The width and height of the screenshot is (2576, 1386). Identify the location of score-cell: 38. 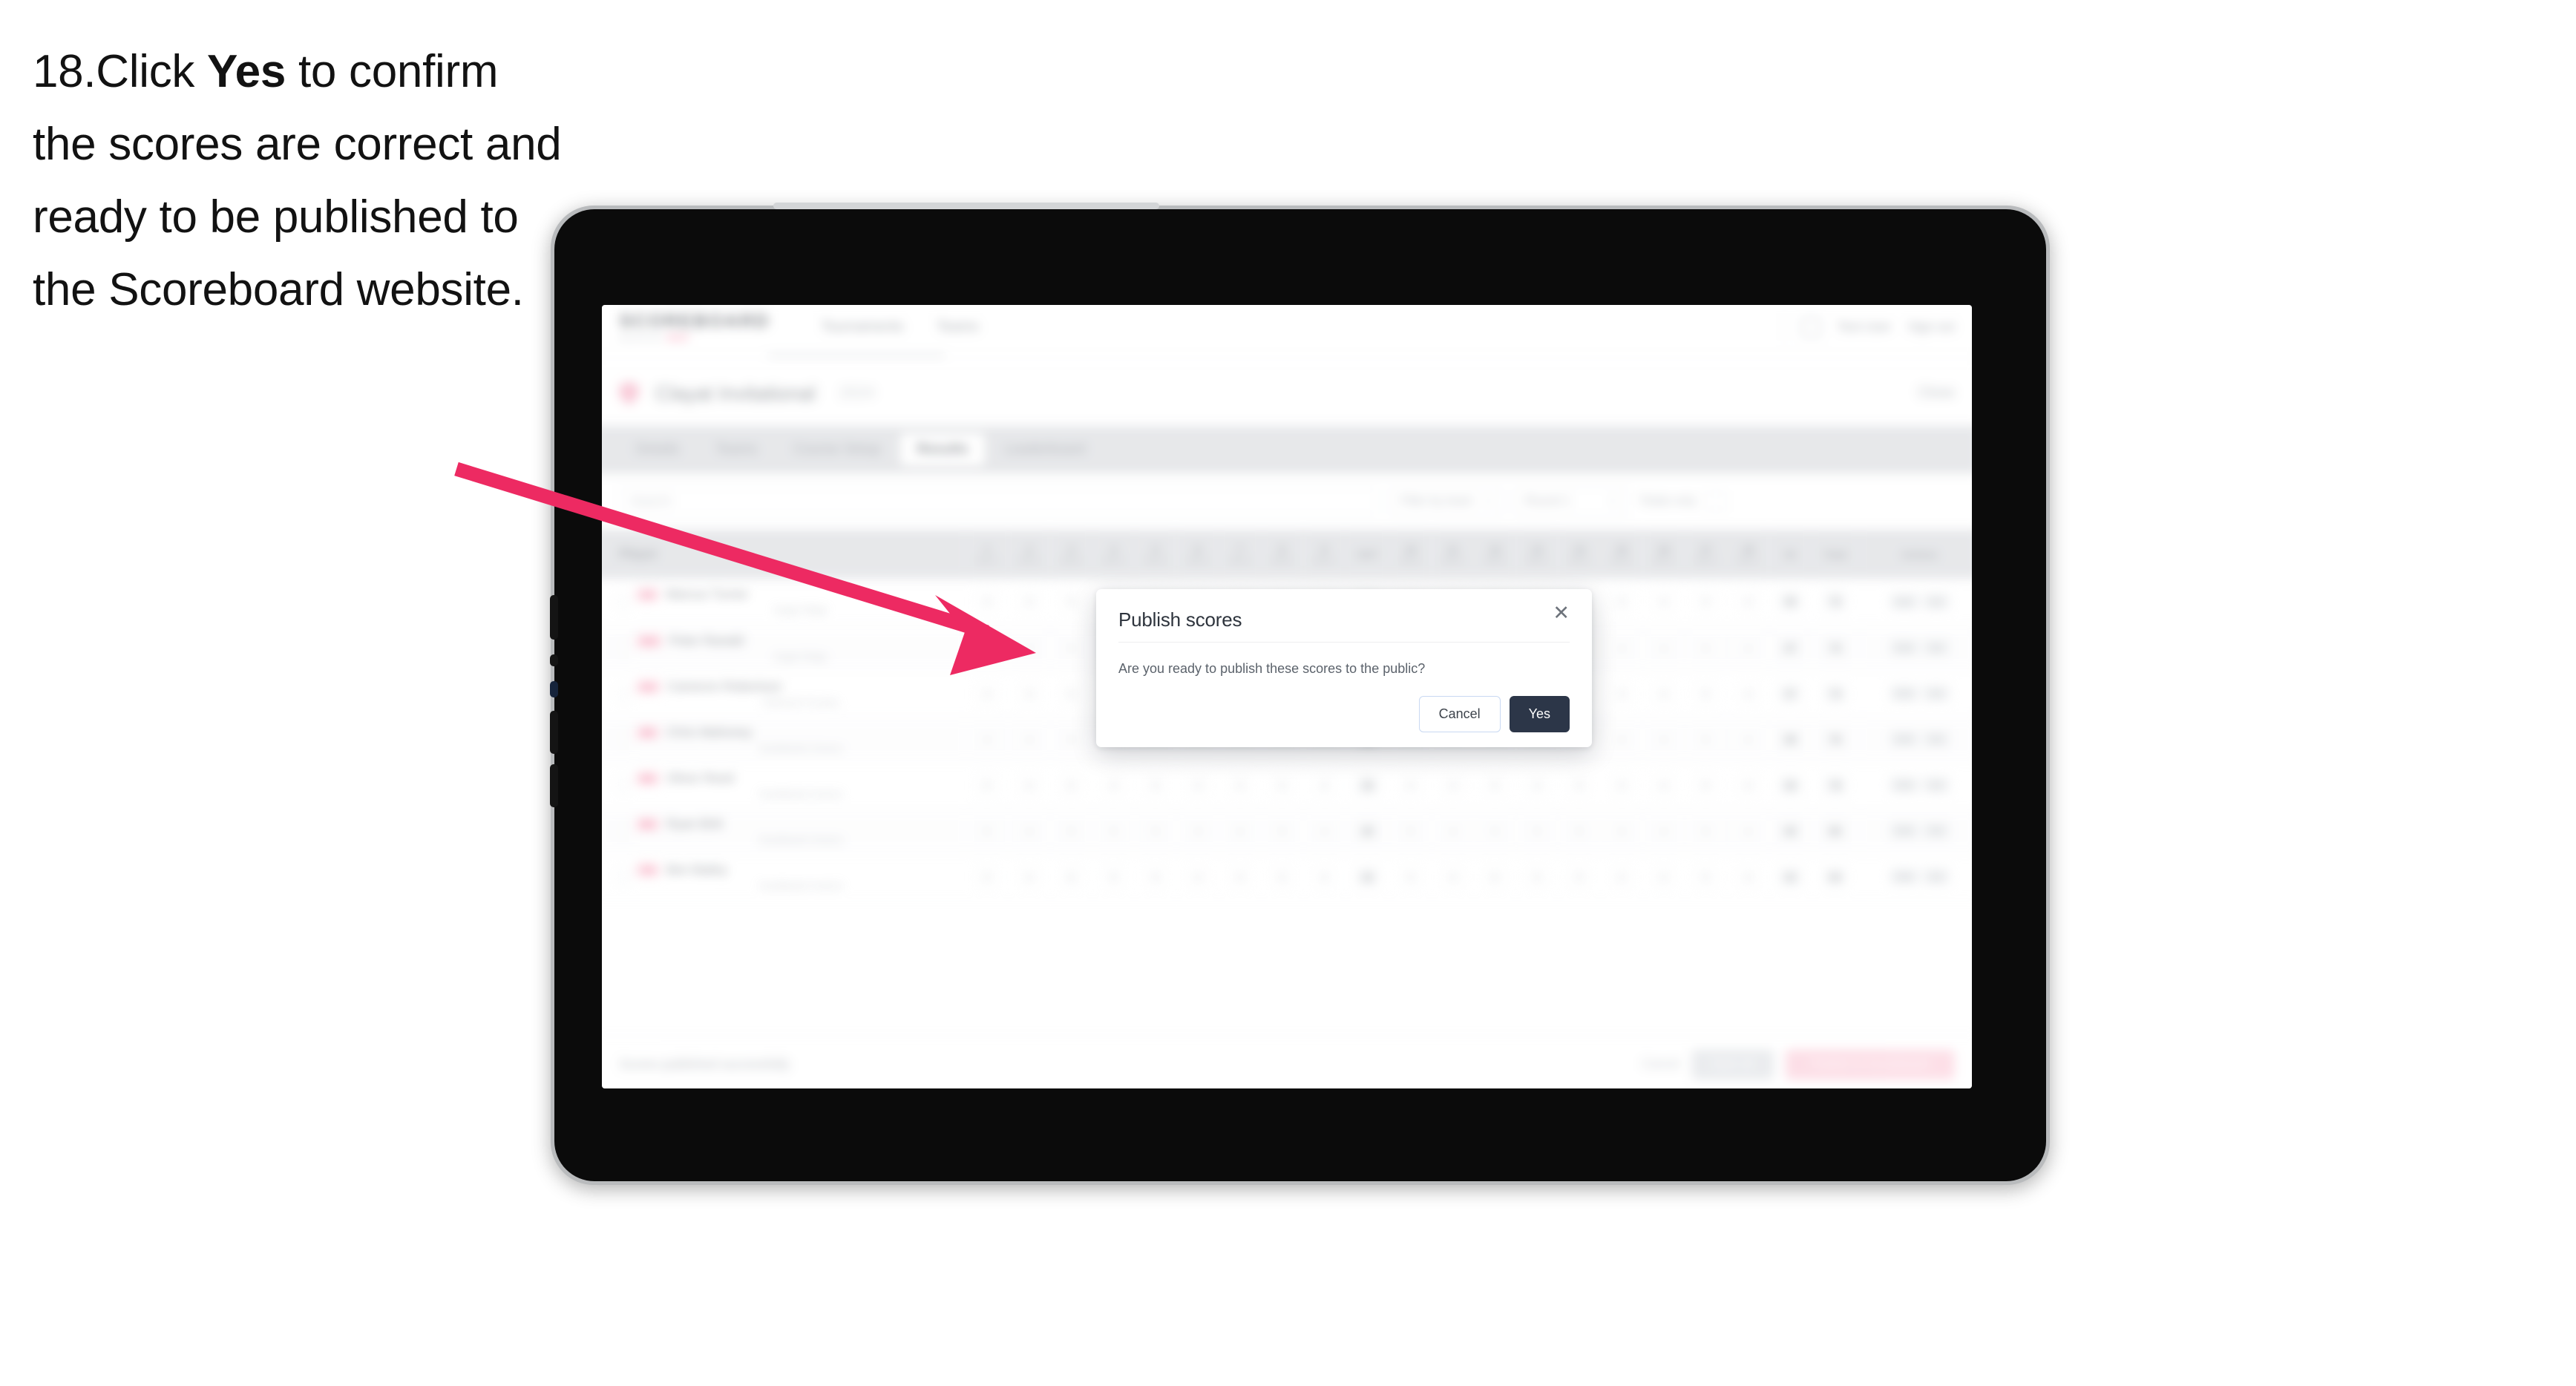
(1791, 739).